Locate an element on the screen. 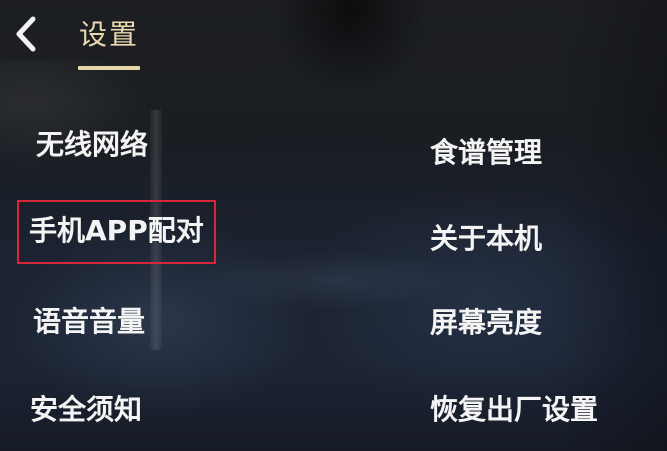 The height and width of the screenshot is (451, 667). menu-item-about-device: 关于本机 is located at coordinates (486, 239).